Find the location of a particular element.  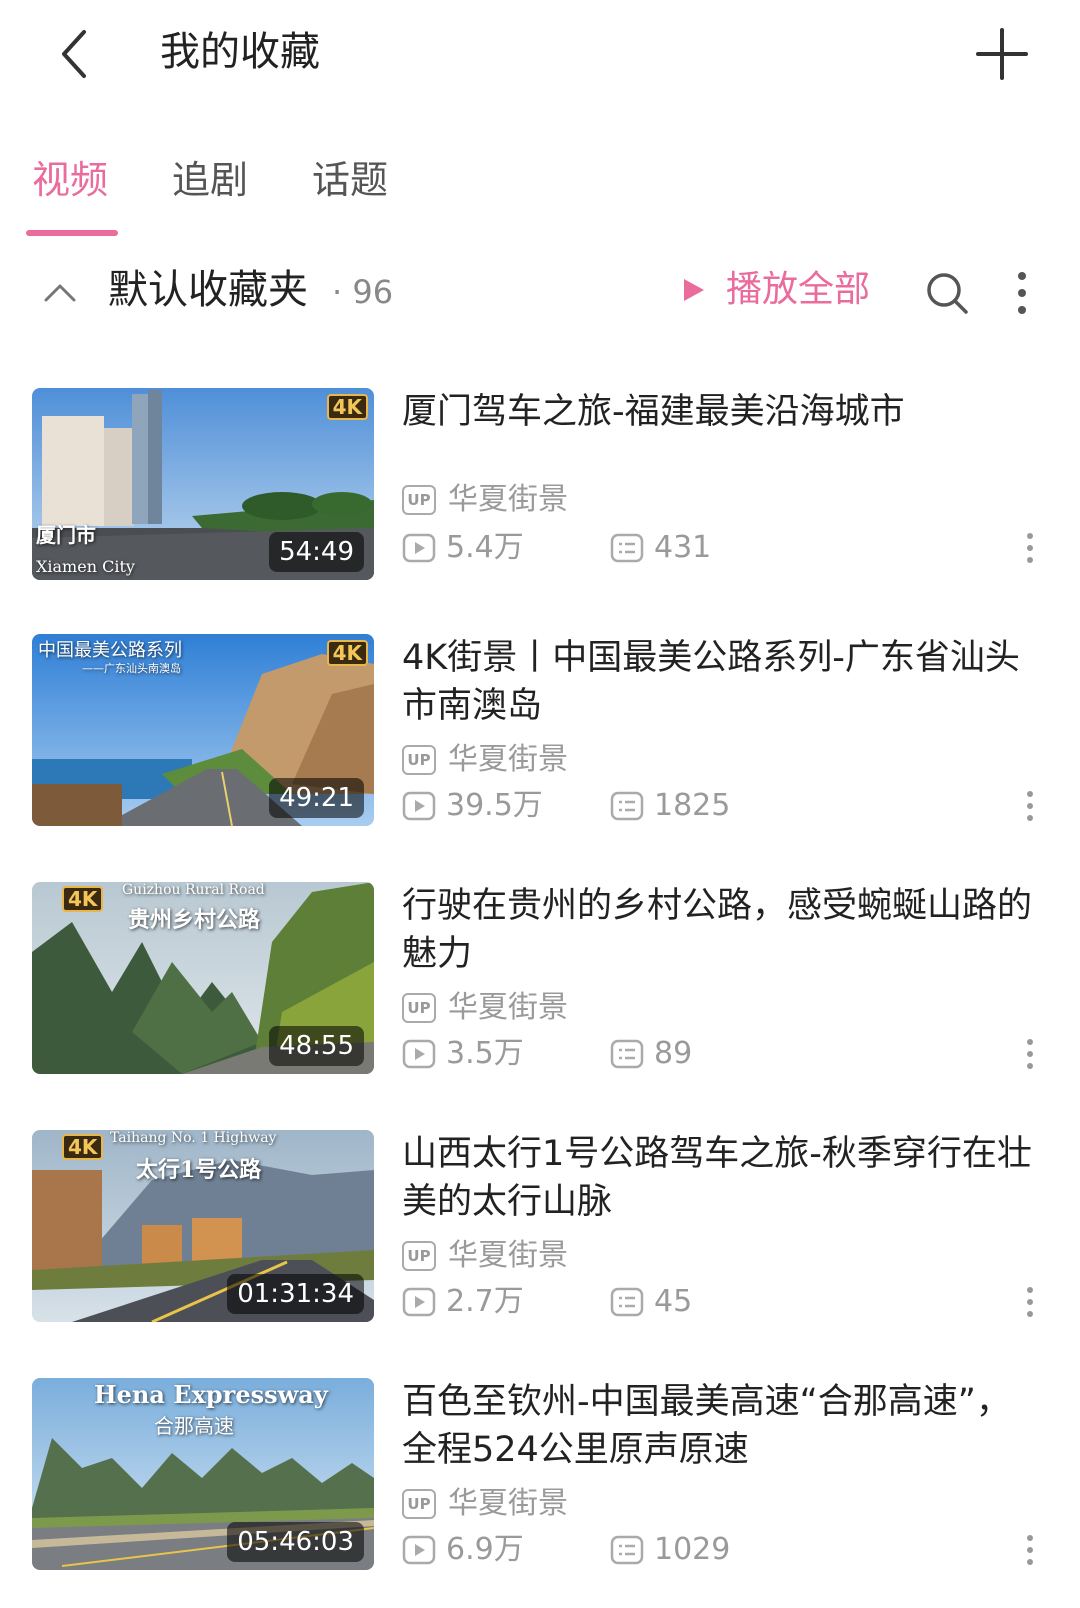

video-thumbnail: 4K Taihang No. 1 Highway 太行1号公路 01:31:34 is located at coordinates (203, 1226).